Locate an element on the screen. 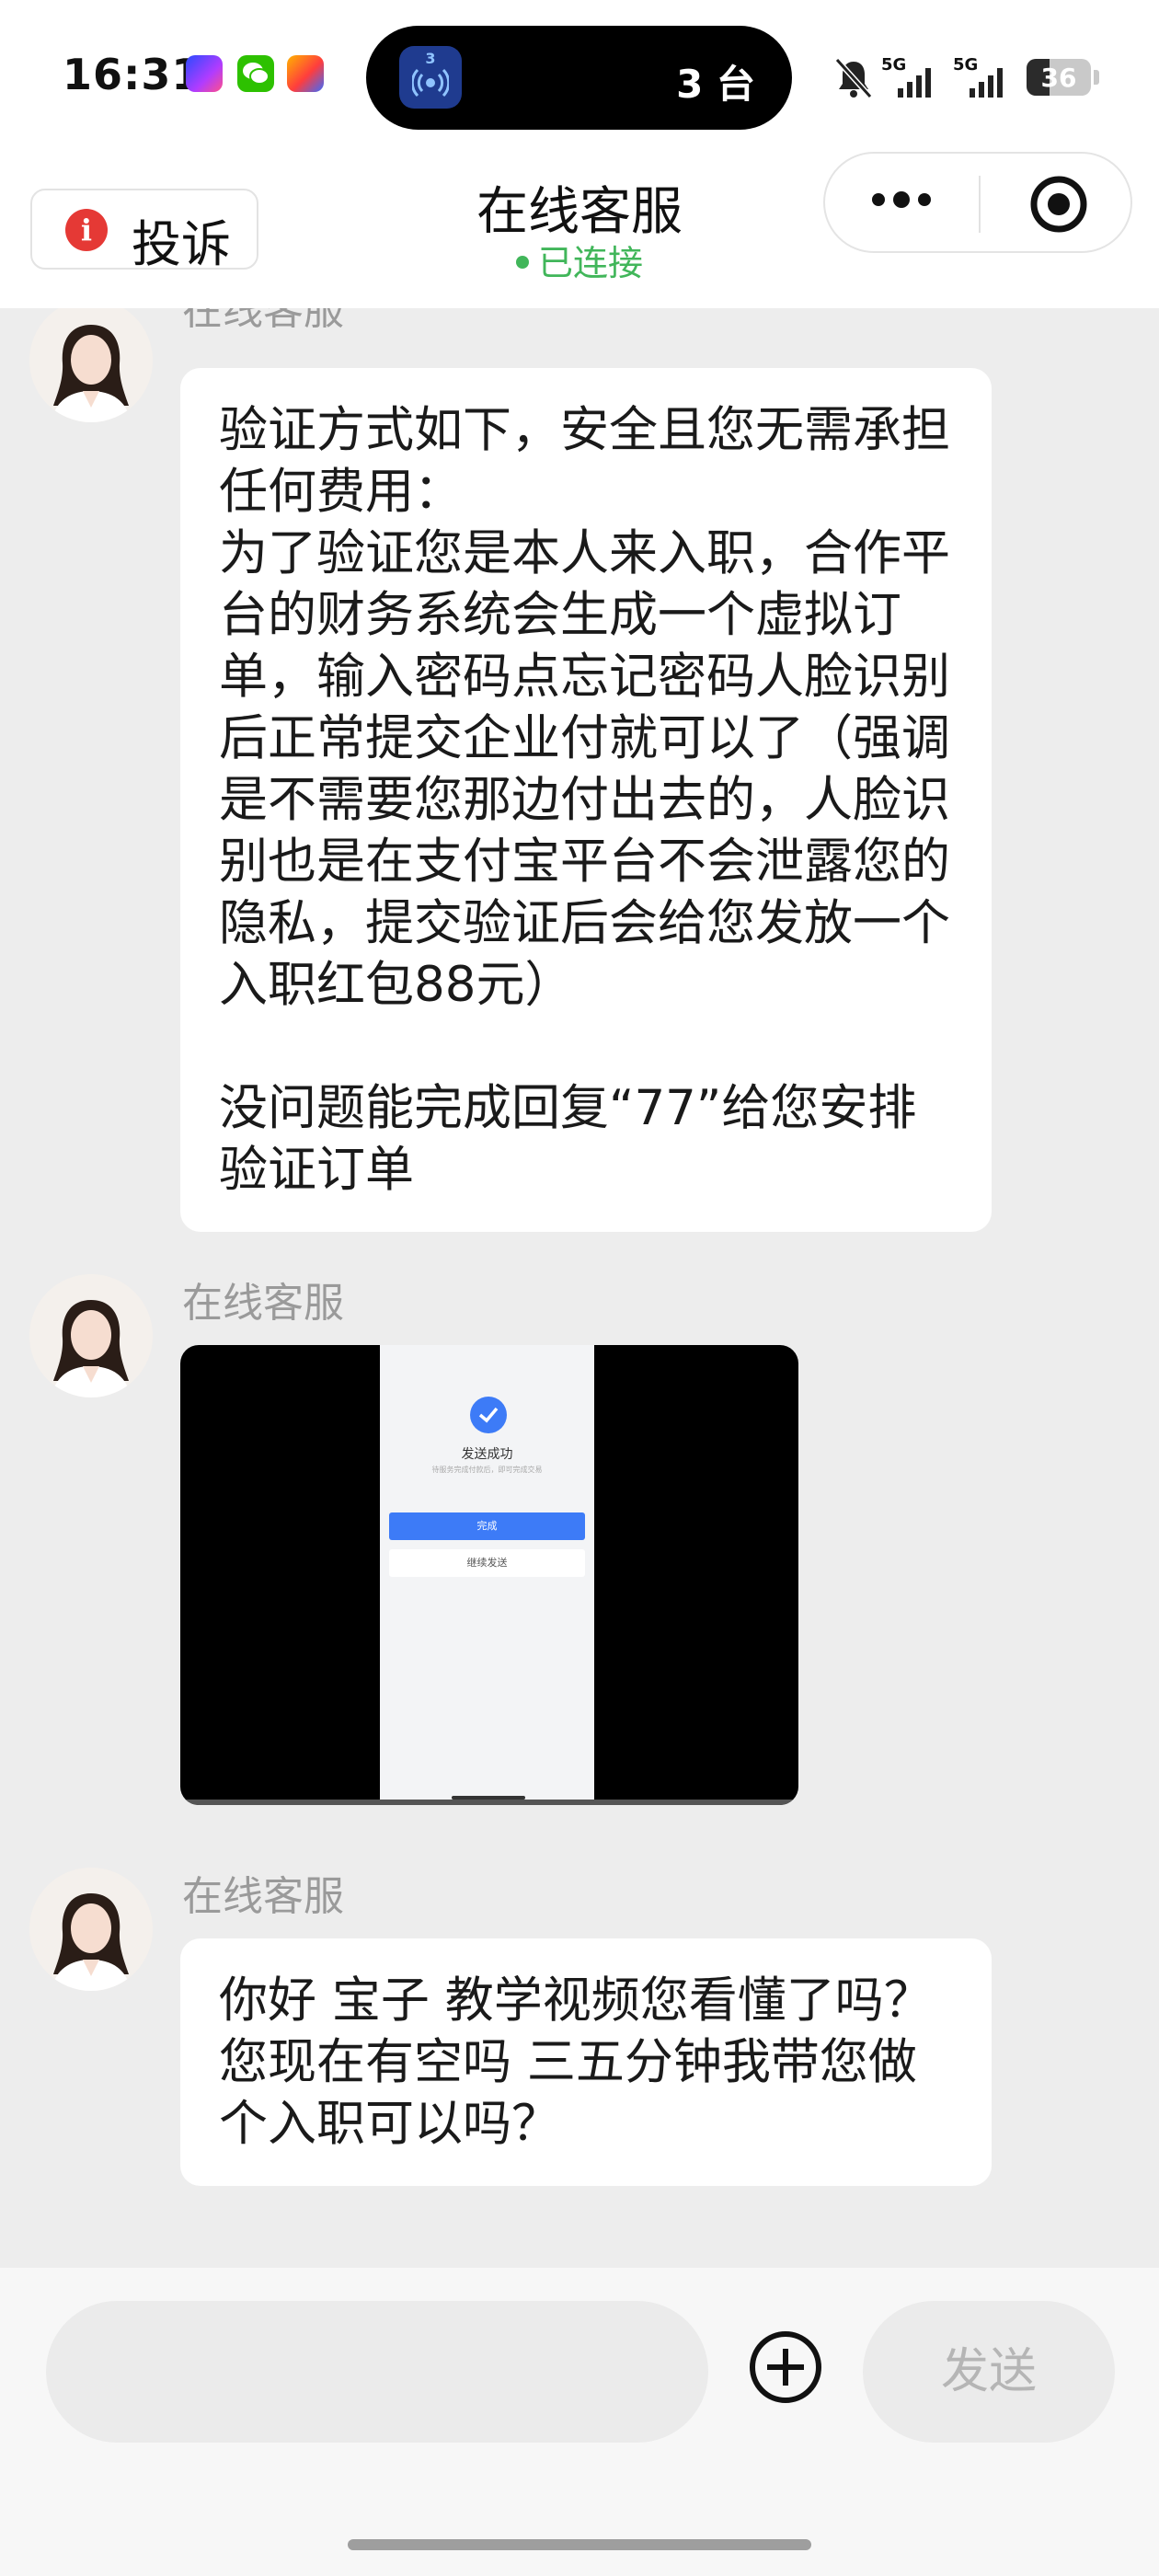  battery-percent: 36 is located at coordinates (1058, 78).